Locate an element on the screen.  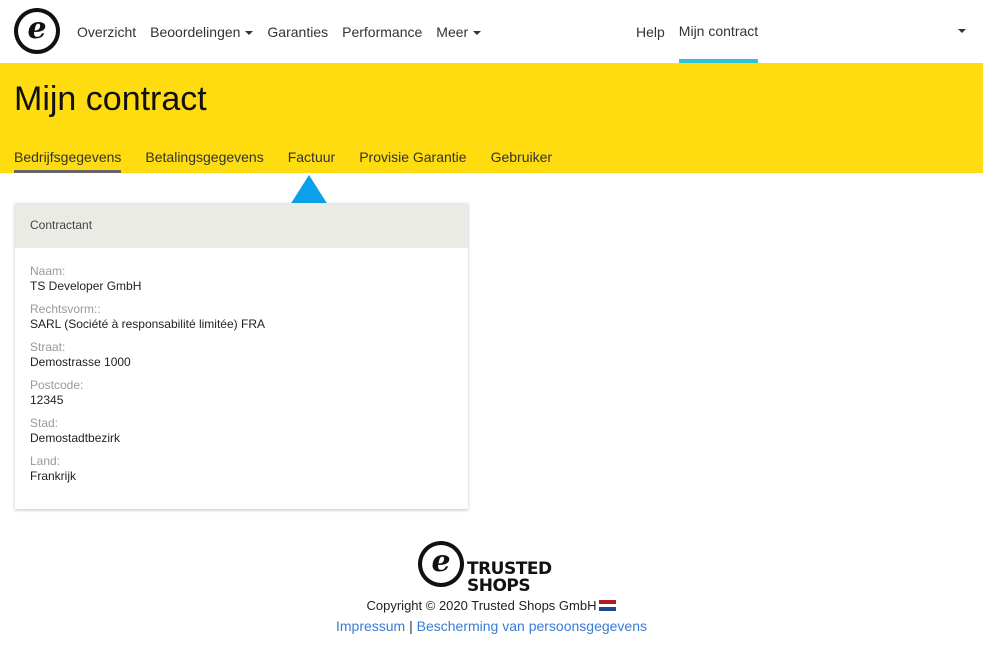
field-land: Land: Frankrijk is located at coordinates (241, 469).